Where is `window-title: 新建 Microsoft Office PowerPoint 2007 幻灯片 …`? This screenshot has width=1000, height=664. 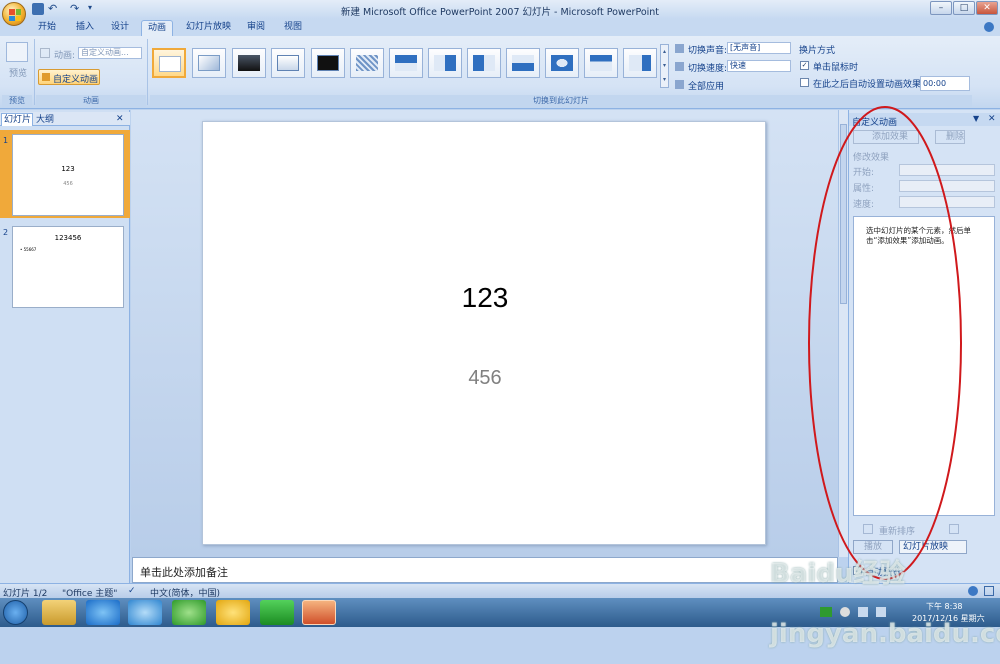 window-title: 新建 Microsoft Office PowerPoint 2007 幻灯片 … is located at coordinates (500, 12).